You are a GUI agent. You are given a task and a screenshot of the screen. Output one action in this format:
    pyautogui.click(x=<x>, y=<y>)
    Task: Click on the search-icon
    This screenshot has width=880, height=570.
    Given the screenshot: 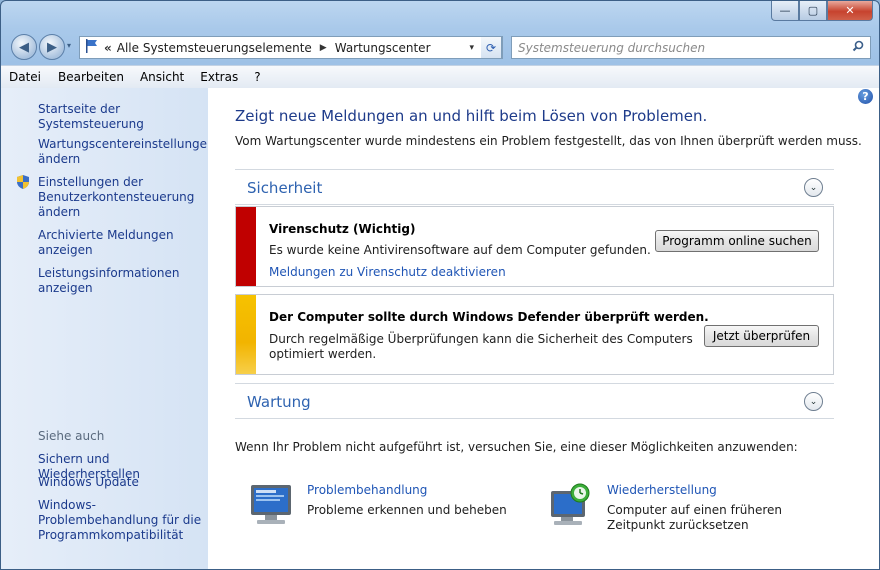 What is the action you would take?
    pyautogui.click(x=861, y=47)
    